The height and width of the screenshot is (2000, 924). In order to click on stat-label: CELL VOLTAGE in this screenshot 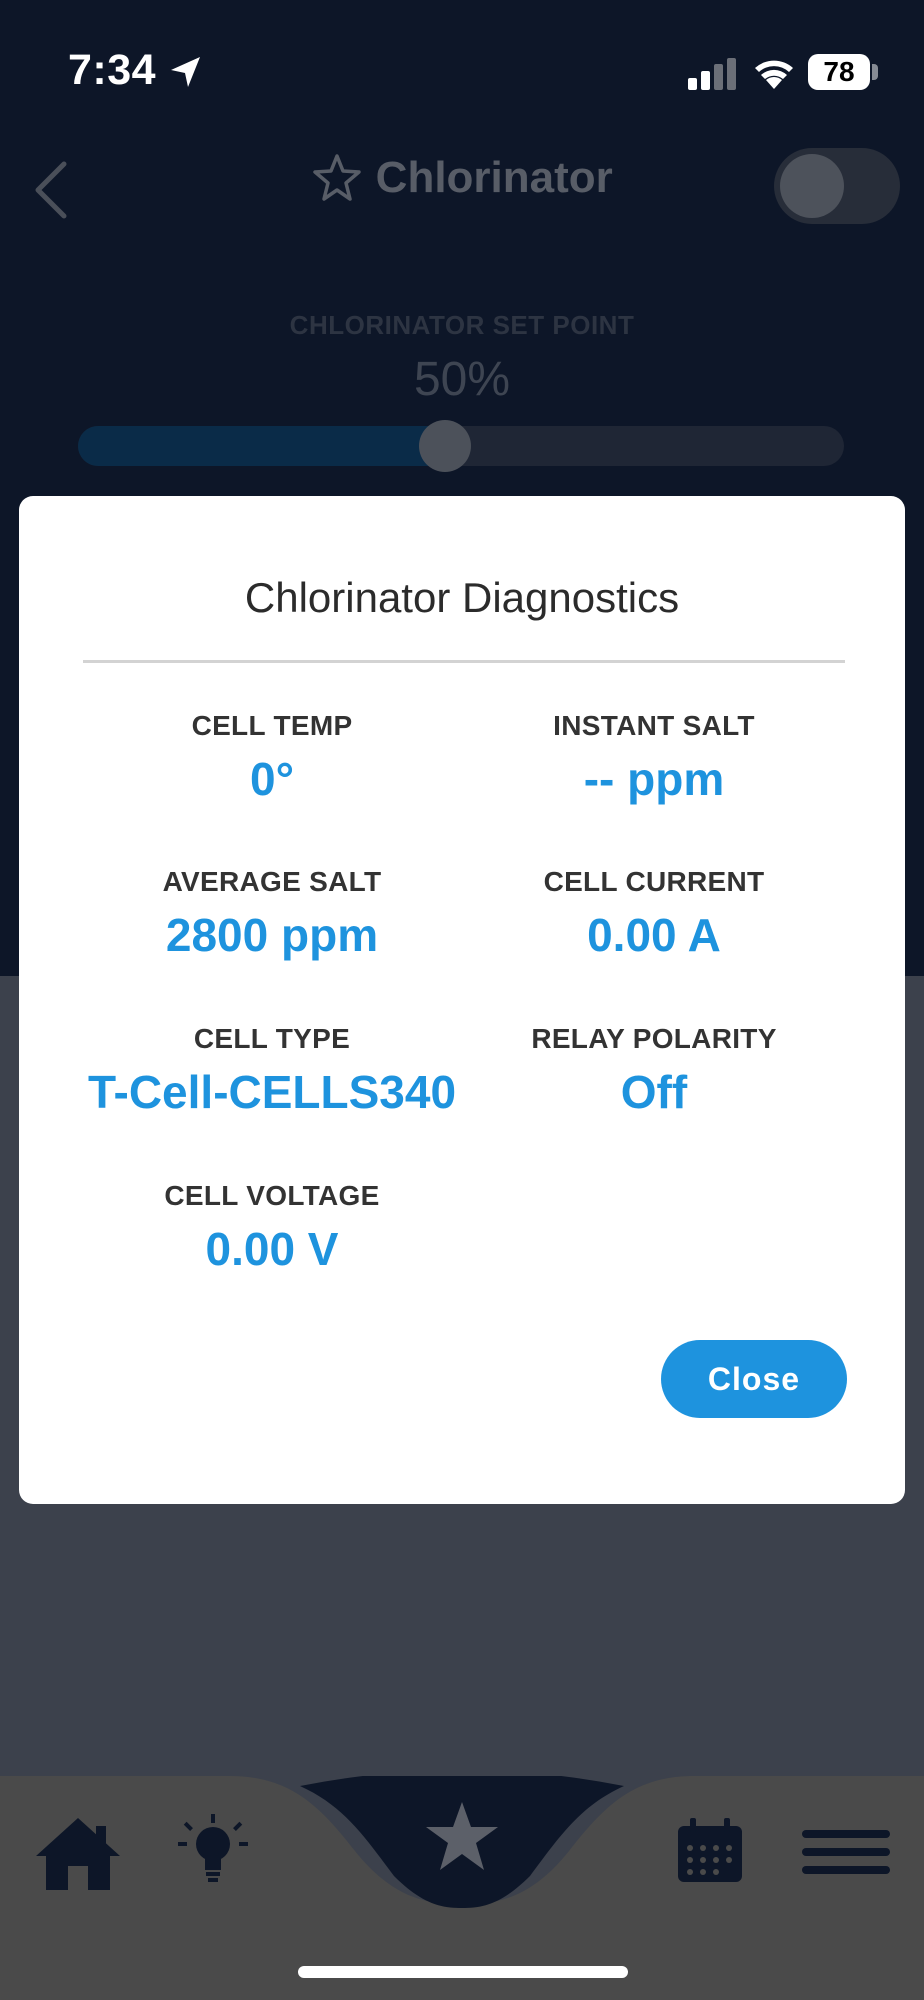, I will do `click(272, 1195)`.